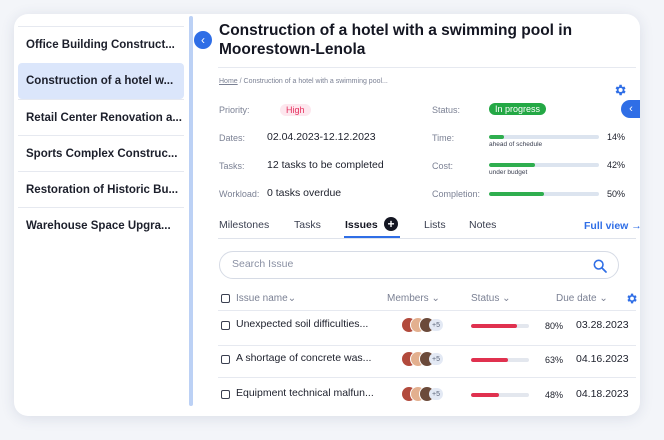 The image size is (664, 440). I want to click on breadcrumb-home-link: Home, so click(228, 81).